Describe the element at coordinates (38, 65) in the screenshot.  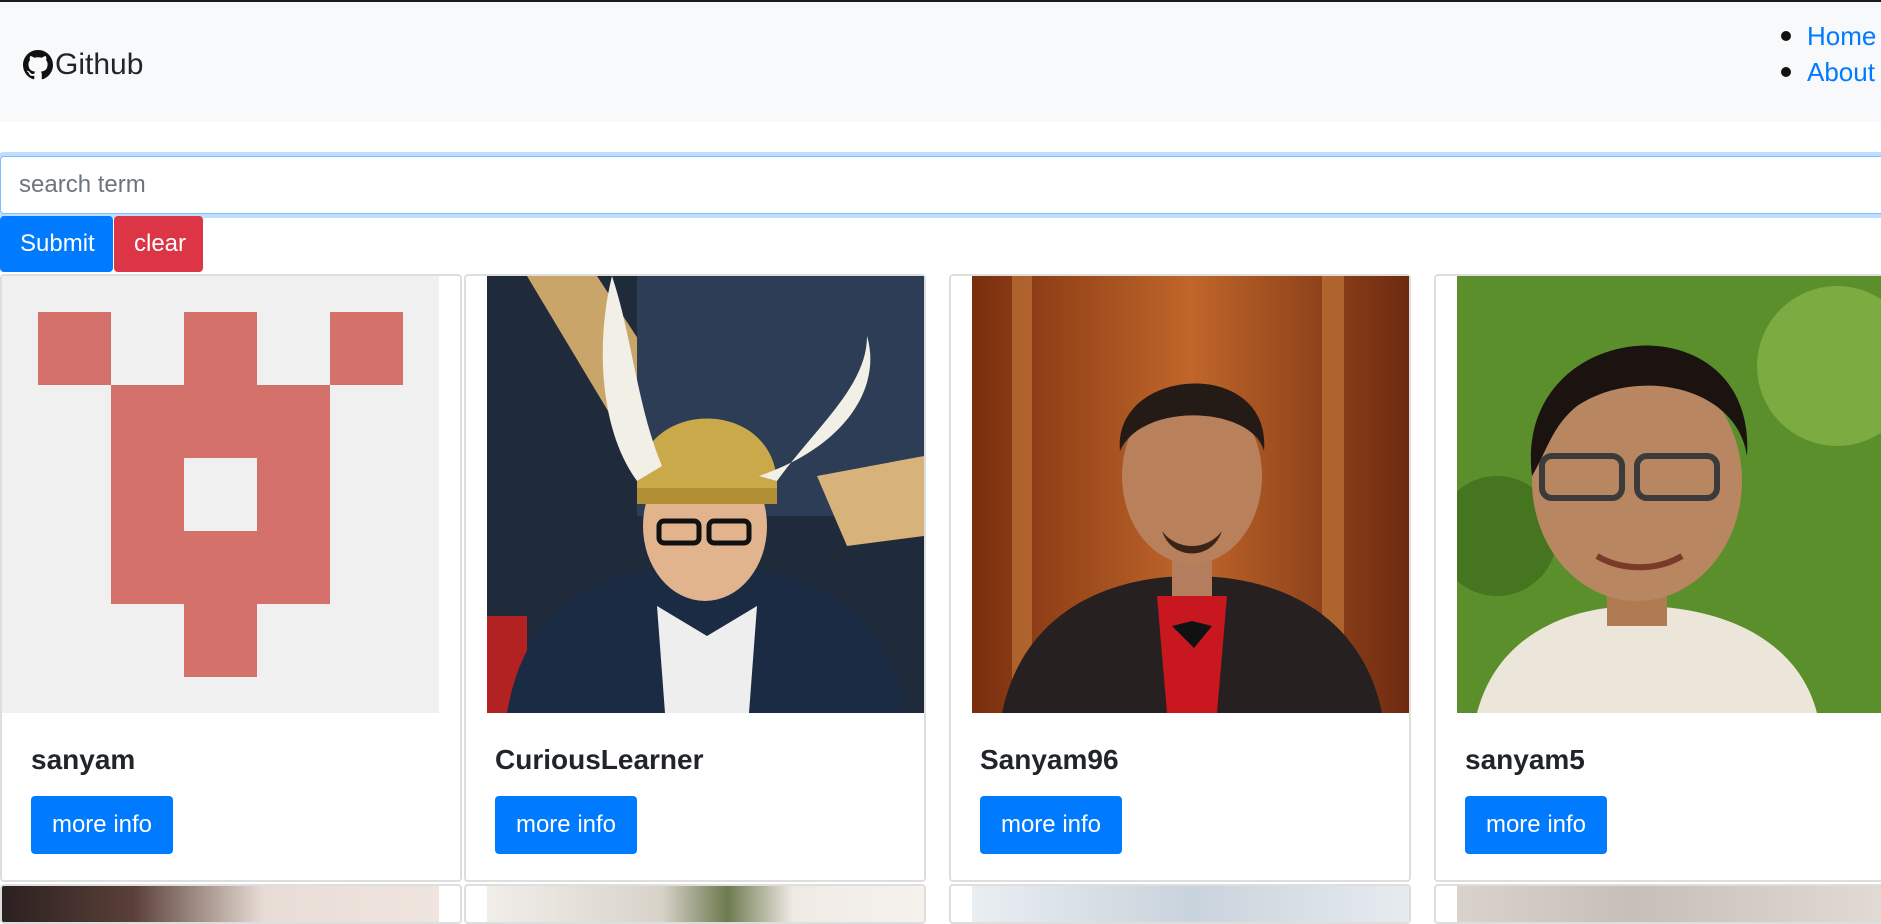
I see `github-icon` at that location.